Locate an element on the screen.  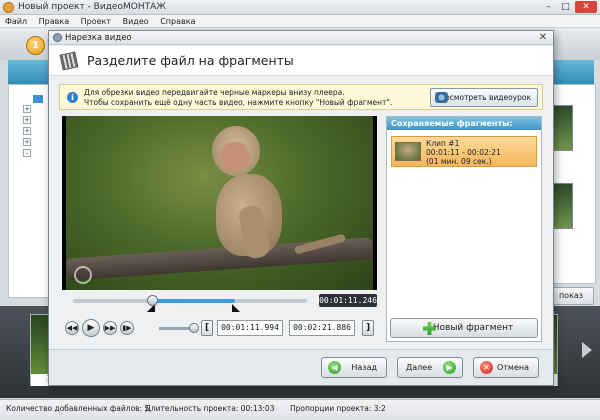
dialog-titlebar: Нарезка видео ✕ is located at coordinates (301, 38).